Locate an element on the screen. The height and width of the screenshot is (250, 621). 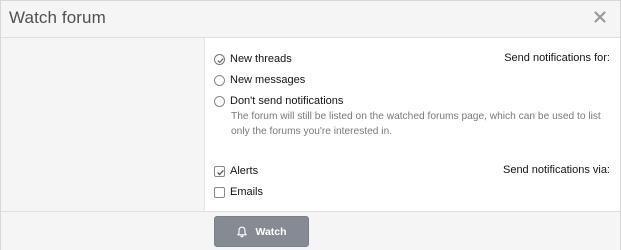
checkbox-emails: Emails is located at coordinates (238, 192).